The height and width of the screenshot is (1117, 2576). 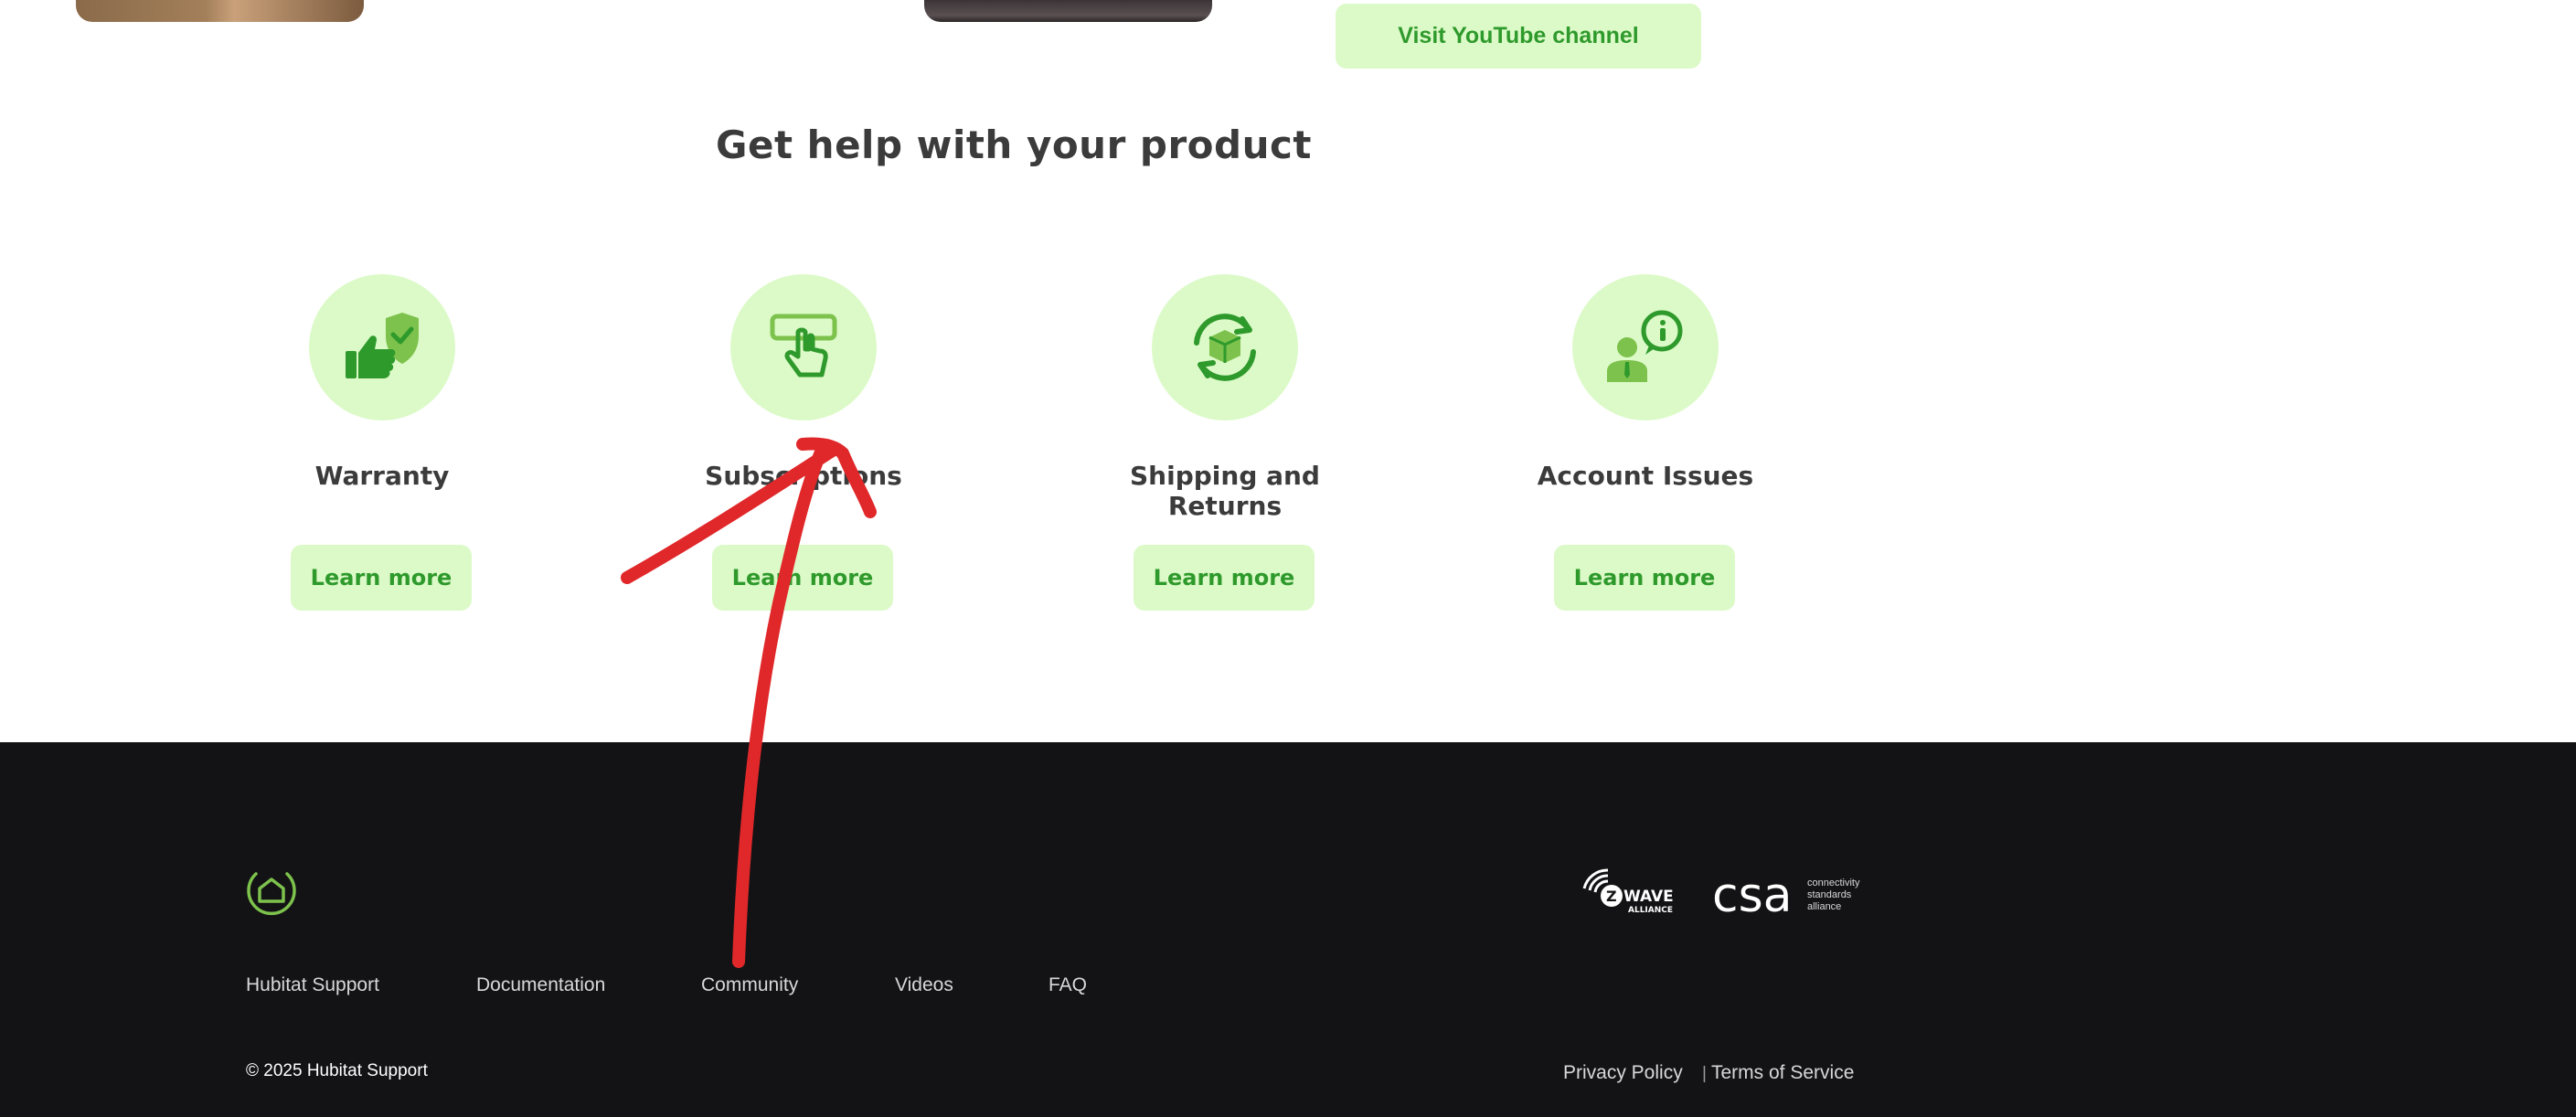 I want to click on svg-text: Z, so click(x=1612, y=896).